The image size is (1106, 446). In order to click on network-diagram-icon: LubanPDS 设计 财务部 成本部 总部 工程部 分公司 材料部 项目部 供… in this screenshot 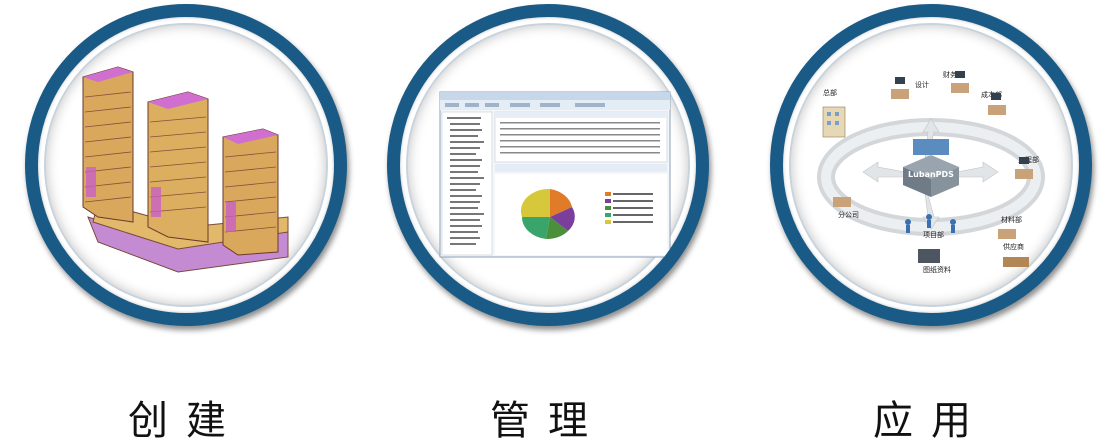, I will do `click(931, 172)`.